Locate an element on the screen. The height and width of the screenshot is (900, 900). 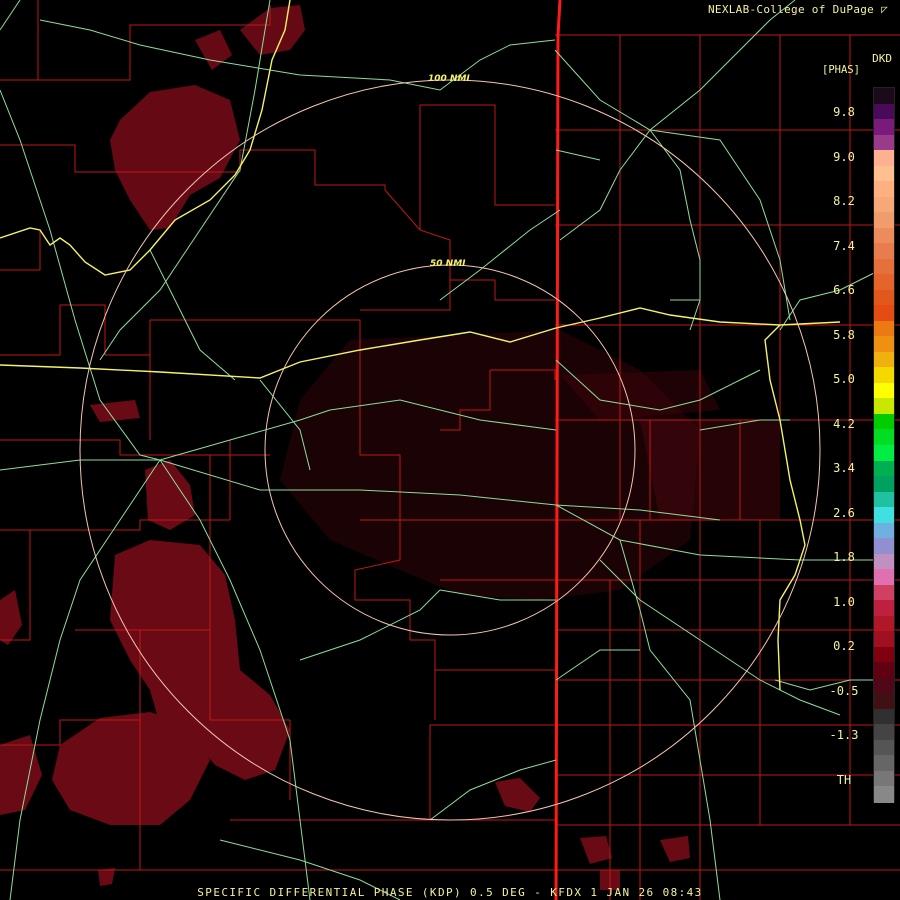
range-ring-100nmi-label: 100 NMI is located at coordinates (449, 79).